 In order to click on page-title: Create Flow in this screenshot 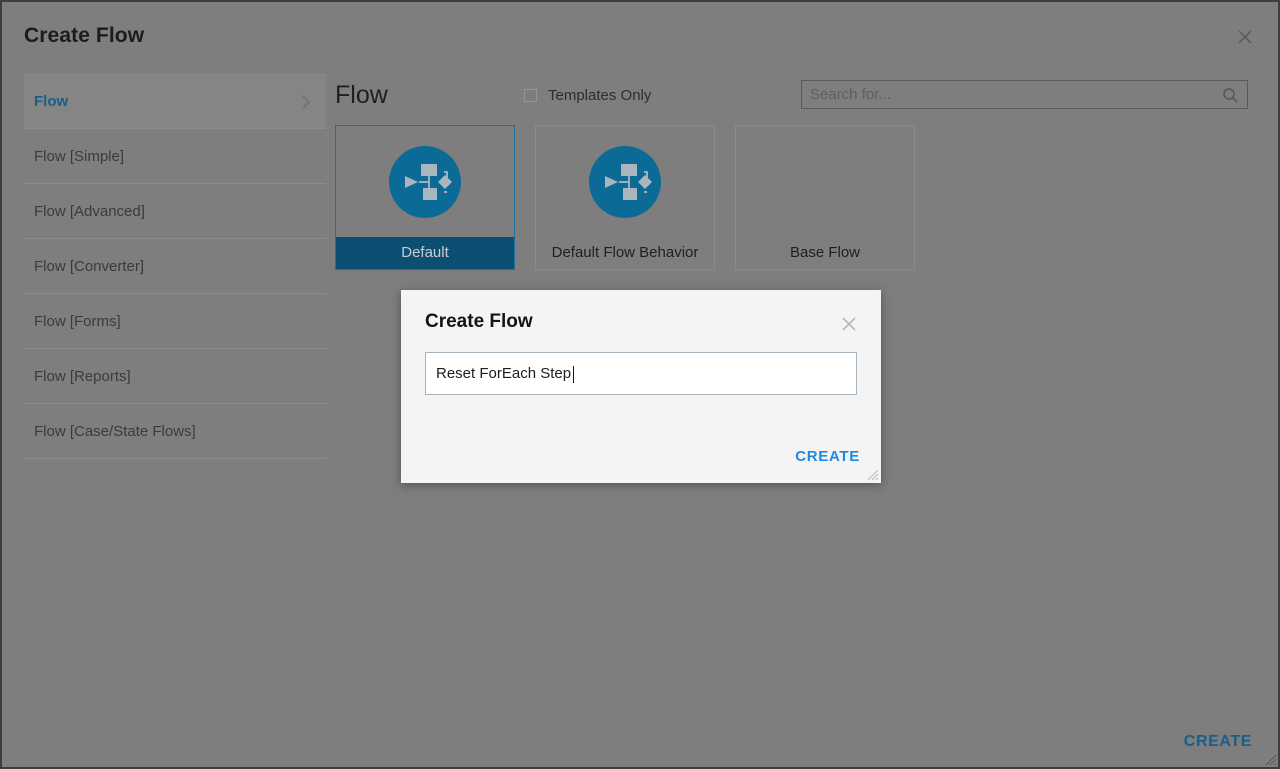, I will do `click(84, 35)`.